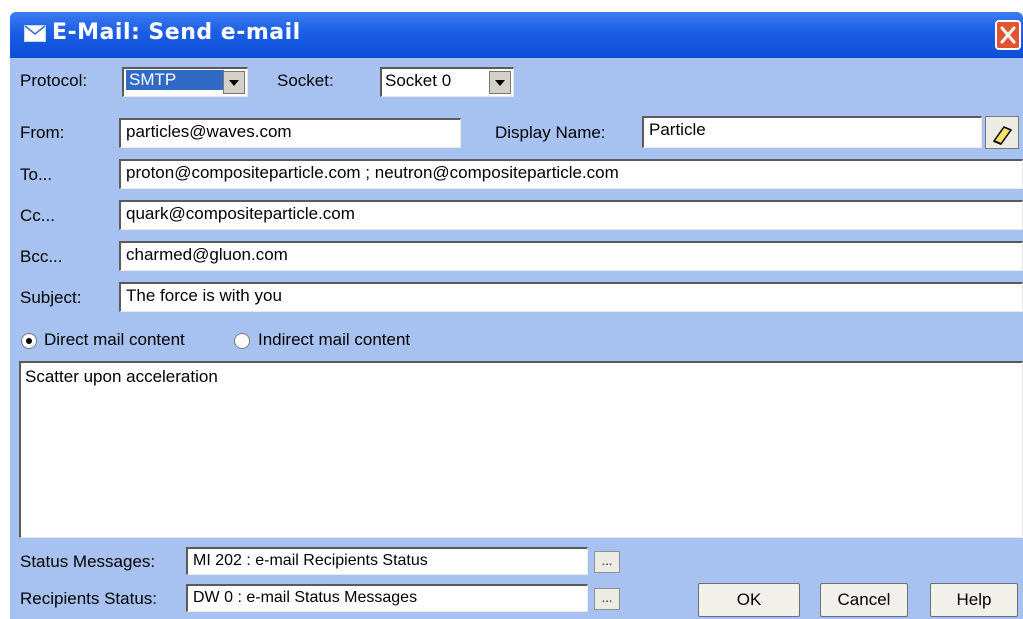 The height and width of the screenshot is (619, 1023). Describe the element at coordinates (974, 600) in the screenshot. I see `help-button: Help` at that location.